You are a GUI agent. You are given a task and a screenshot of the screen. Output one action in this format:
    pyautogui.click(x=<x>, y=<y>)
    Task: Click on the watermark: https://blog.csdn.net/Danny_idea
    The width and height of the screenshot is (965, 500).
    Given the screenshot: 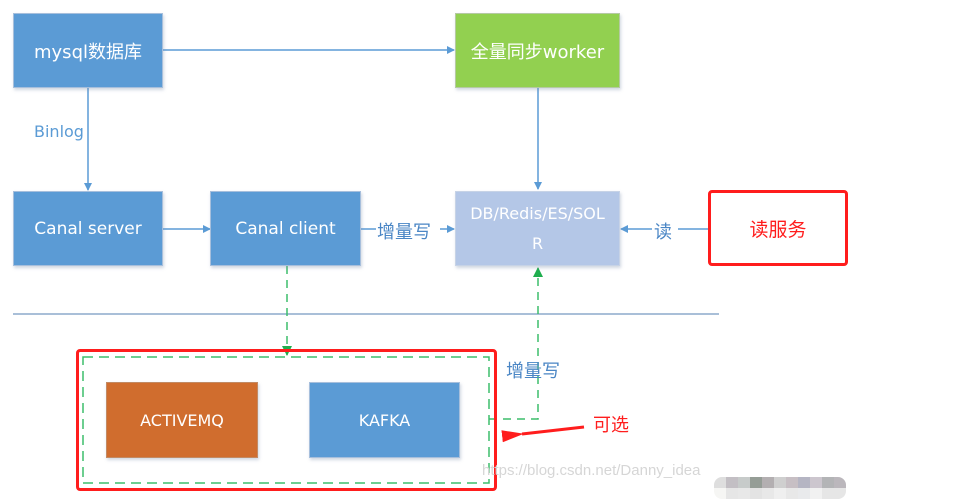 What is the action you would take?
    pyautogui.click(x=591, y=470)
    